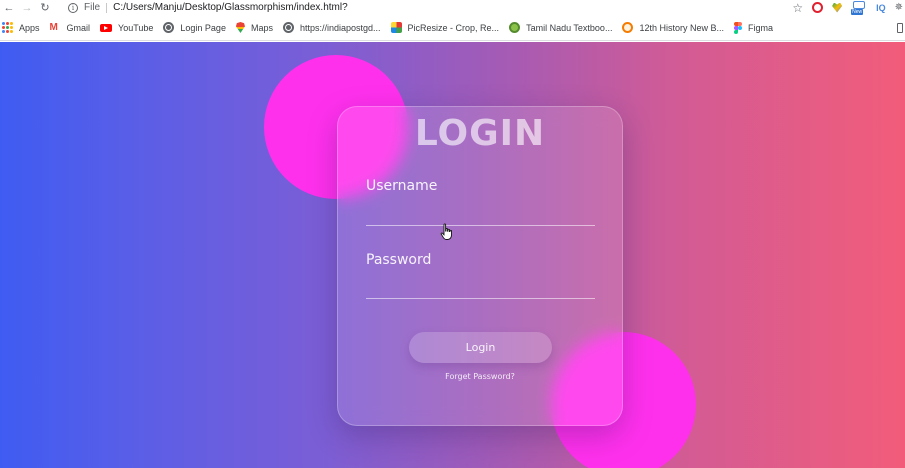 This screenshot has height=468, width=905. I want to click on heart-extension-icon, so click(837, 7).